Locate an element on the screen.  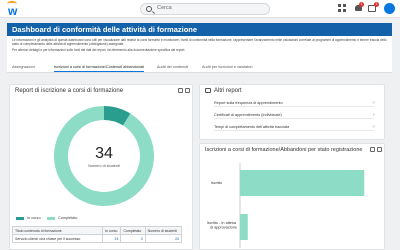
donut-legend: In corso Completato is located at coordinates (46, 218).